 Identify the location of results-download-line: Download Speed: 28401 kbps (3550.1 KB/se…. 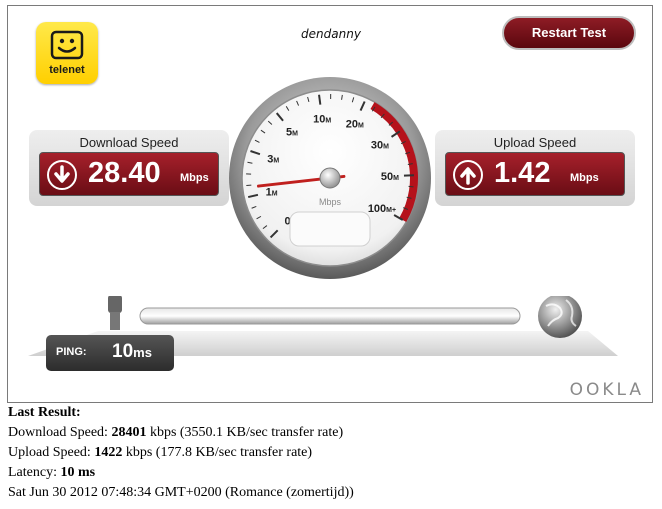
(176, 432).